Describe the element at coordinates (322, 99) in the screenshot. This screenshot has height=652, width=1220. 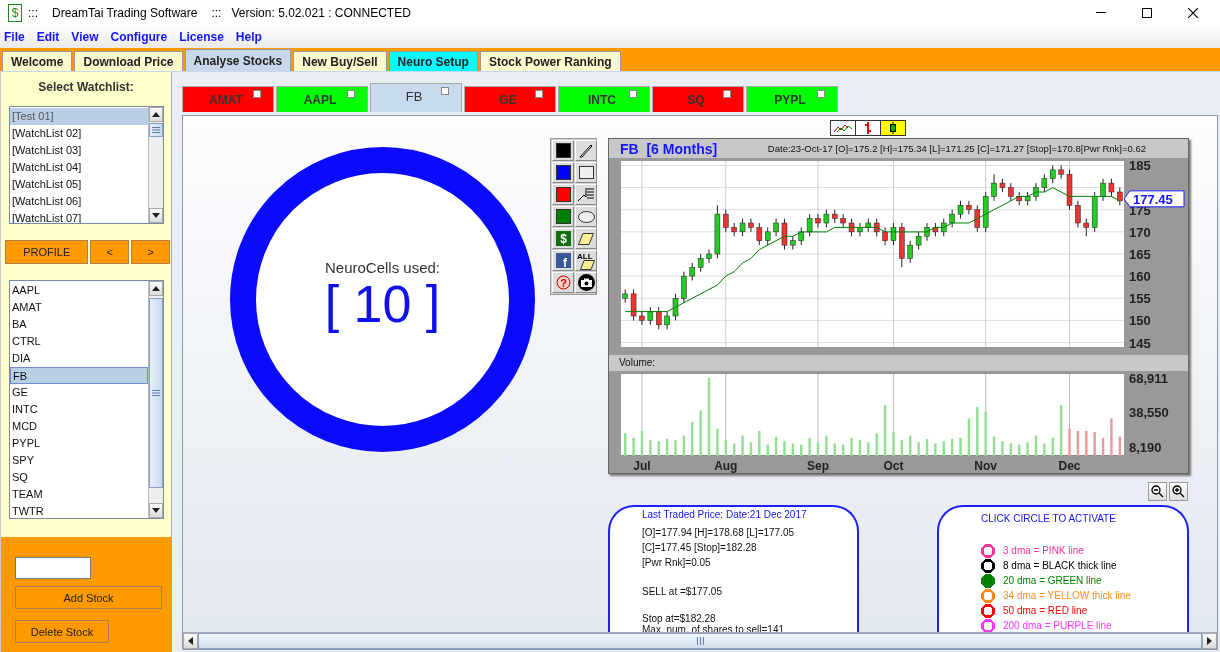
I see `stock-tab: AAPL` at that location.